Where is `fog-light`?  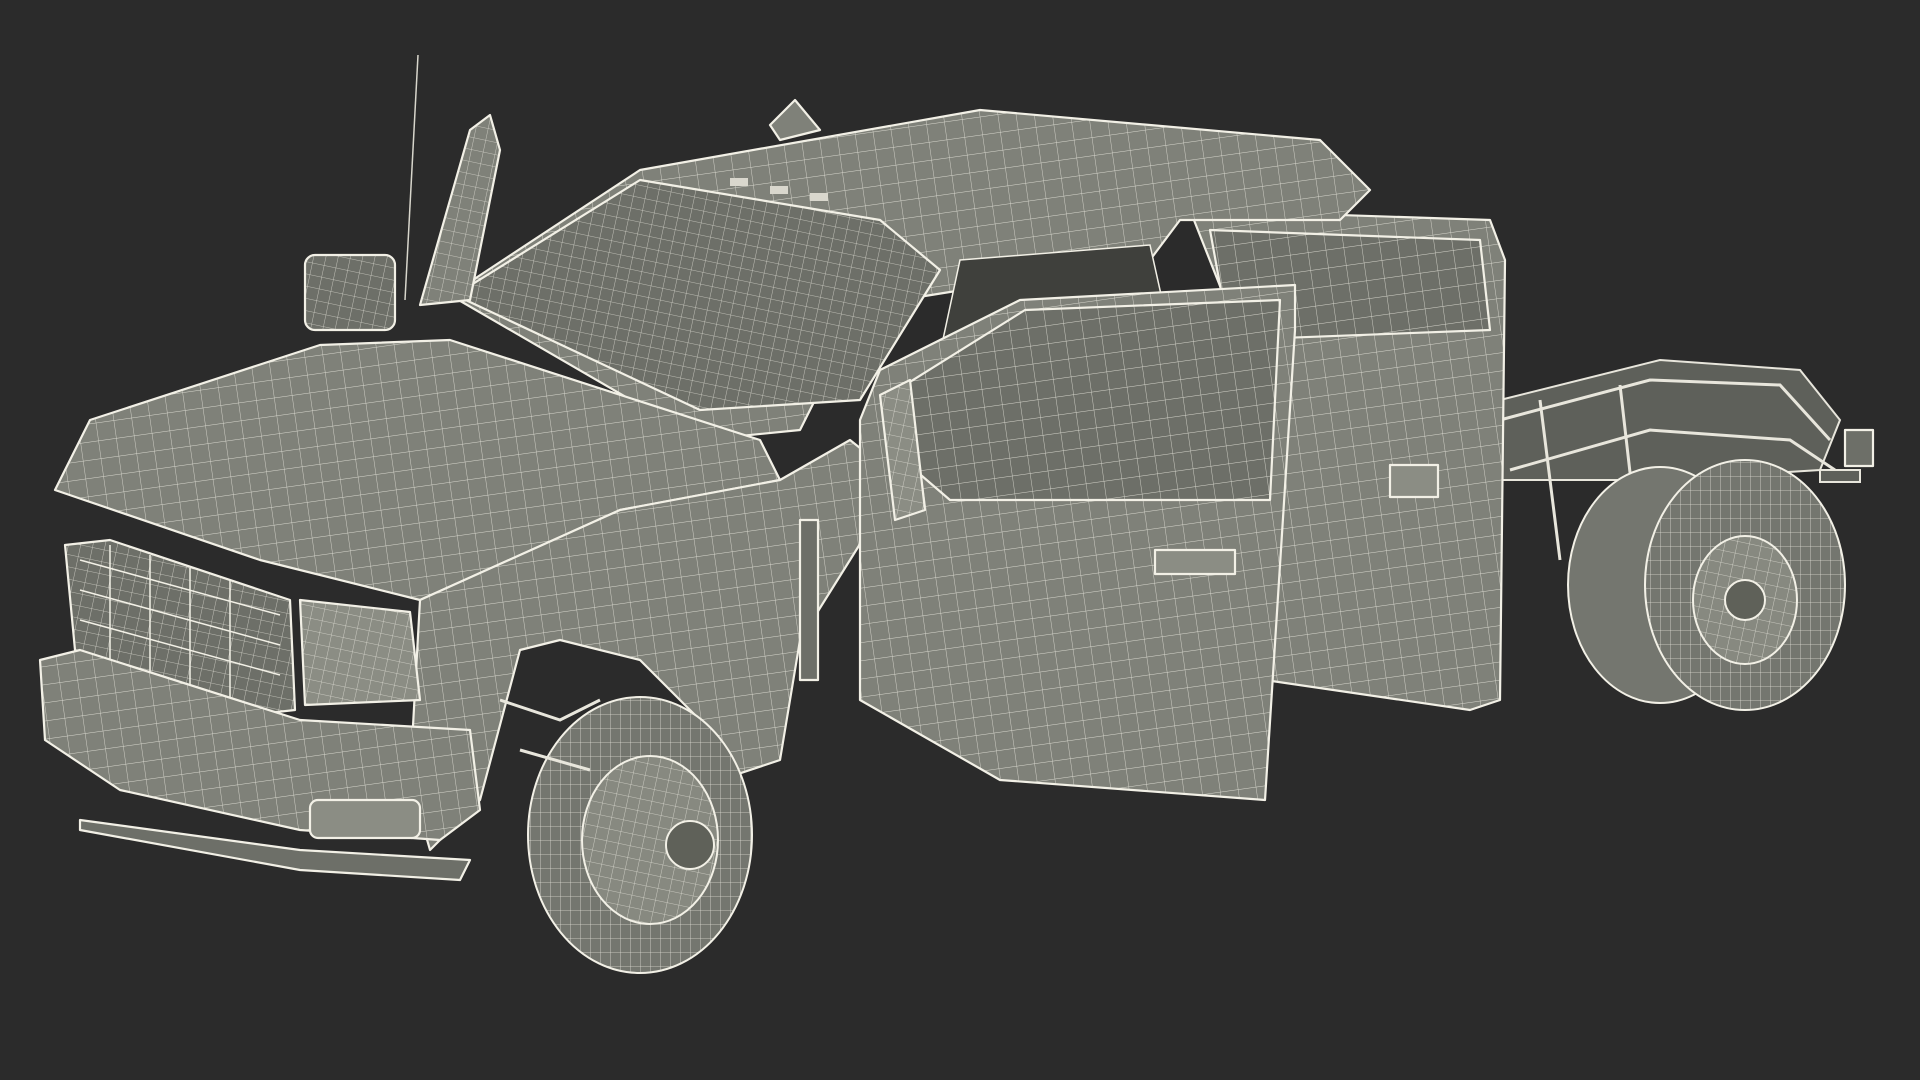
fog-light is located at coordinates (365, 819).